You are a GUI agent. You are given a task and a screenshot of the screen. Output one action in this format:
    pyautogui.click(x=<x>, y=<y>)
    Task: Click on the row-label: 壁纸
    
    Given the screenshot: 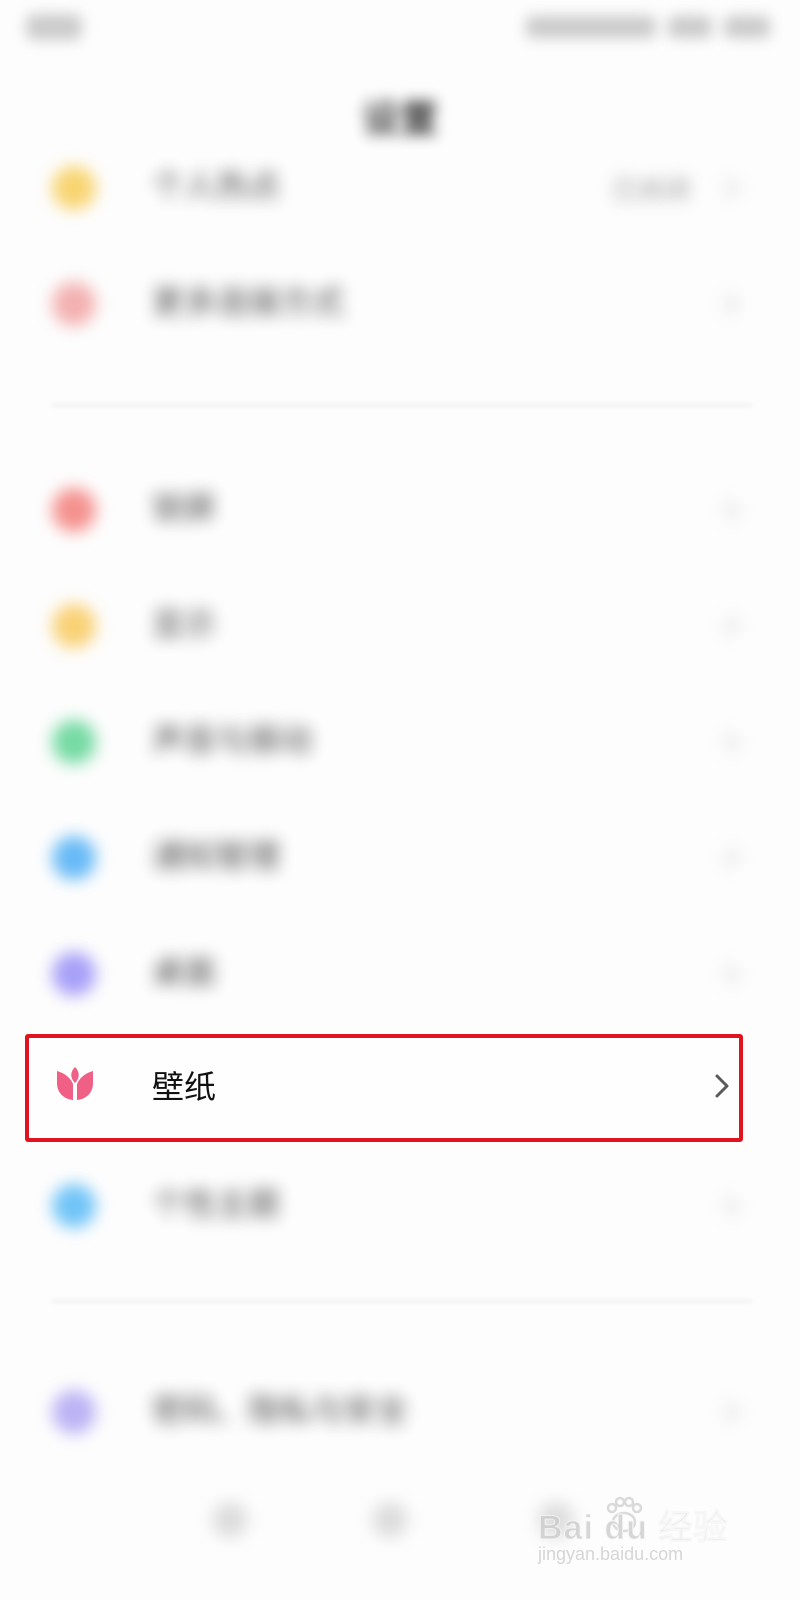 What is the action you would take?
    pyautogui.click(x=184, y=1087)
    